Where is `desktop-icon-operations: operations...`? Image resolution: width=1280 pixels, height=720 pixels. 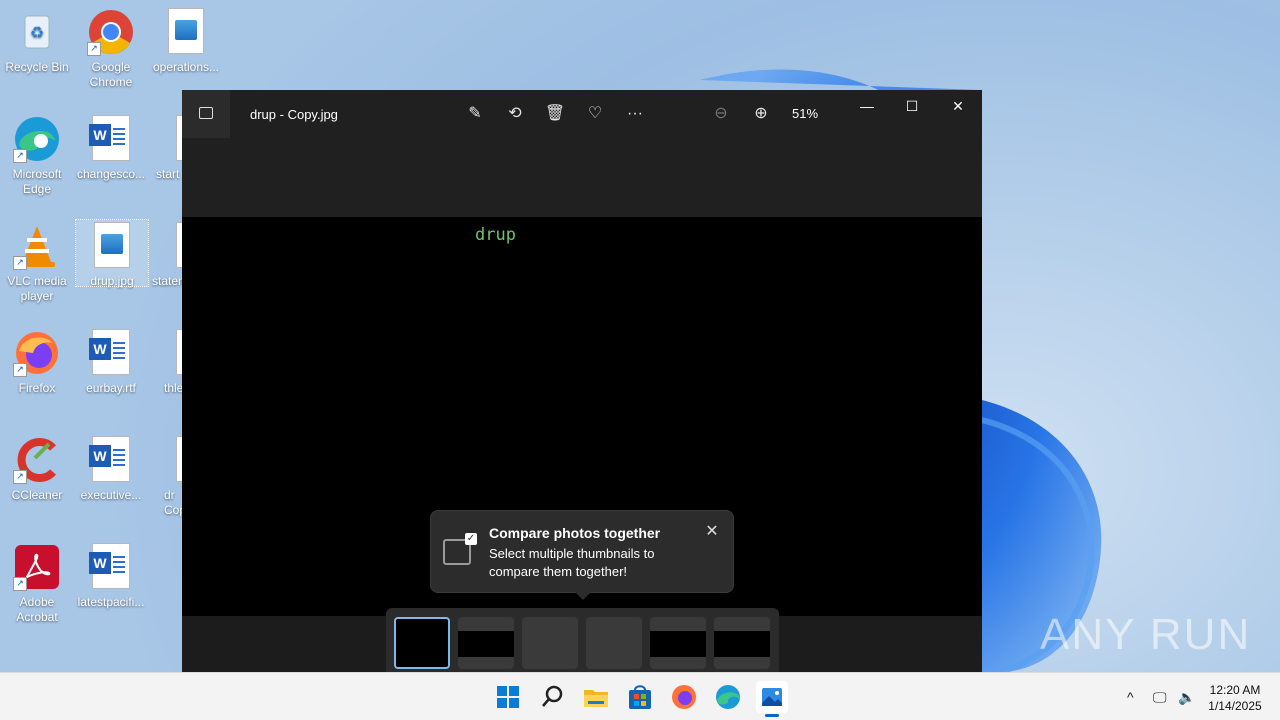
desktop-icon-operations: operations... is located at coordinates (186, 38).